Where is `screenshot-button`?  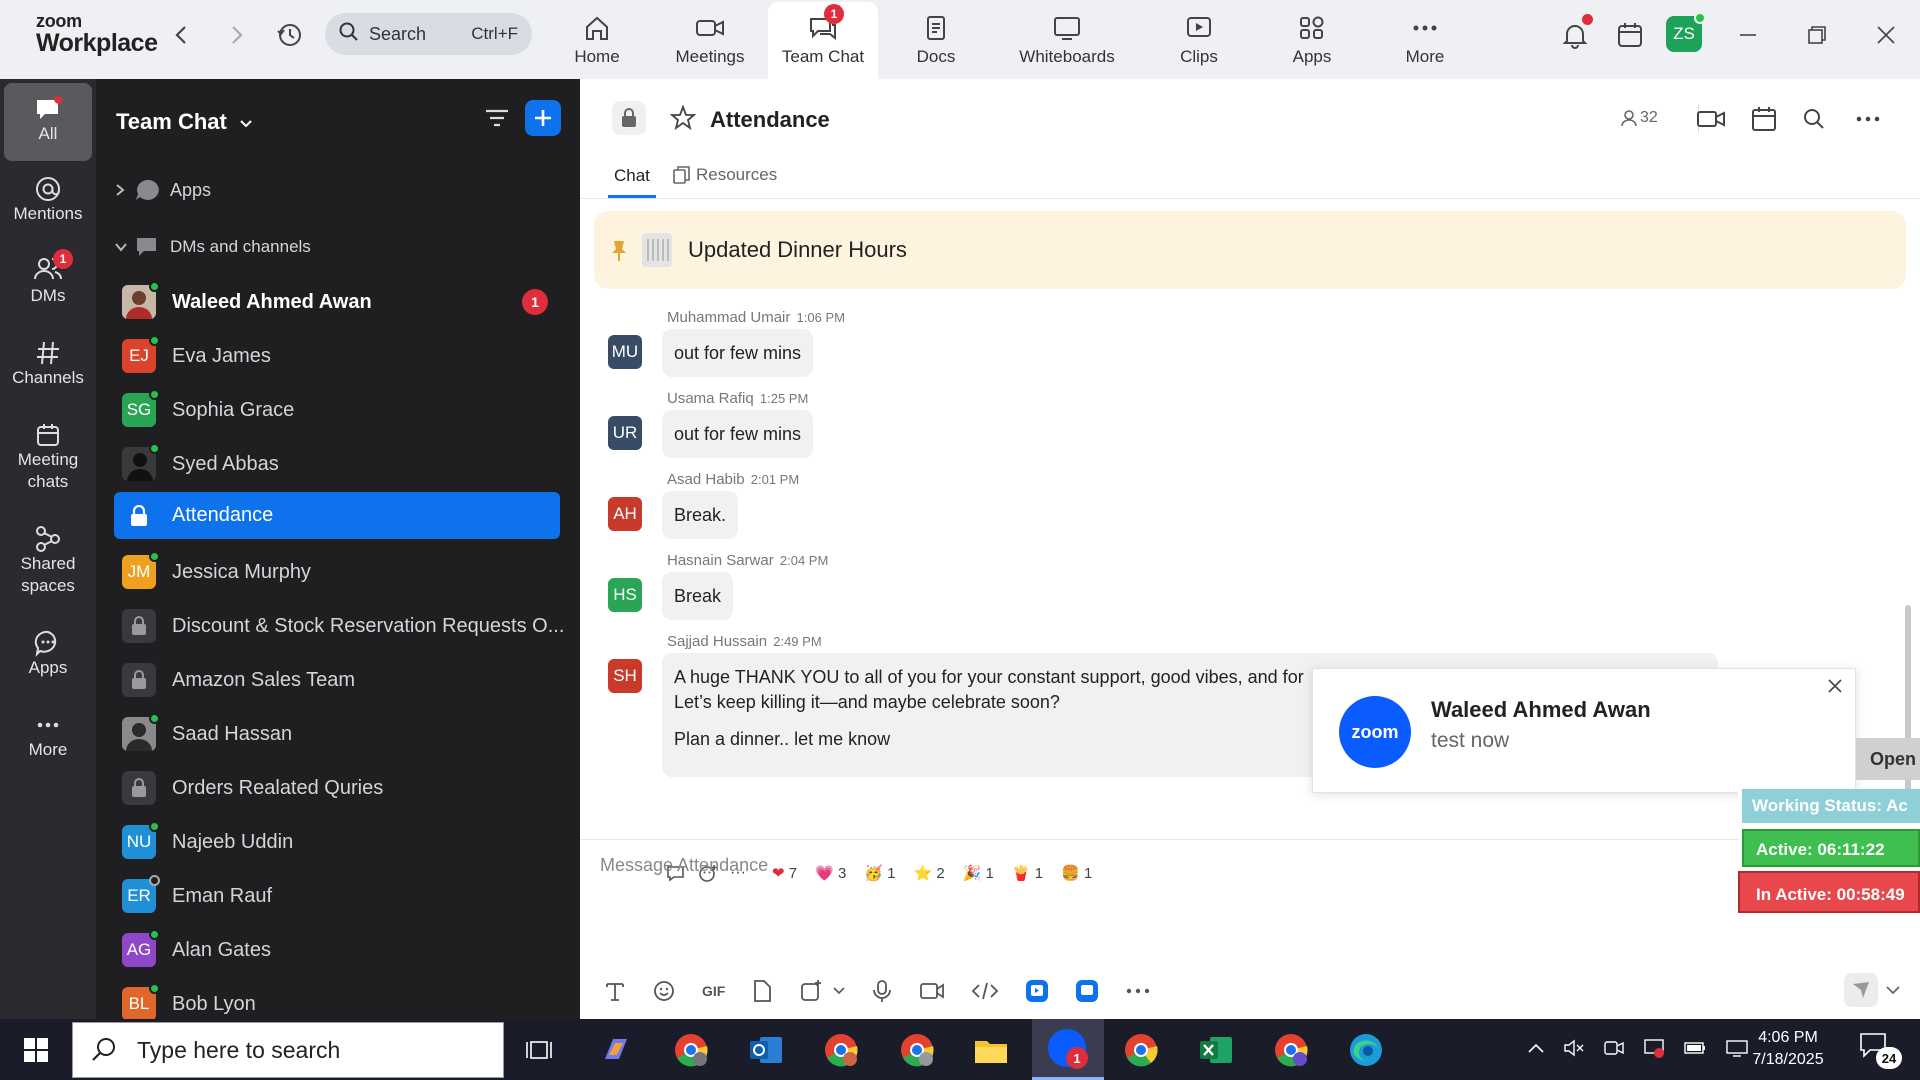
screenshot-button is located at coordinates (822, 991).